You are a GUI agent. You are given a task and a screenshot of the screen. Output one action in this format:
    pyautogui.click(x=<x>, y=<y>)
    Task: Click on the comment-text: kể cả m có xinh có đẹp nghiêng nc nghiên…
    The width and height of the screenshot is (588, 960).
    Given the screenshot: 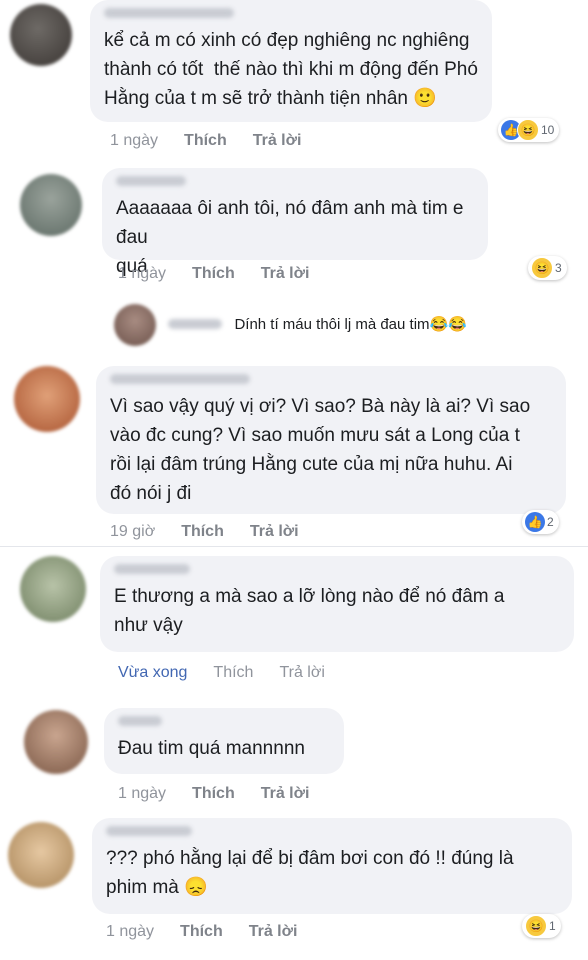 What is the action you would take?
    pyautogui.click(x=291, y=69)
    